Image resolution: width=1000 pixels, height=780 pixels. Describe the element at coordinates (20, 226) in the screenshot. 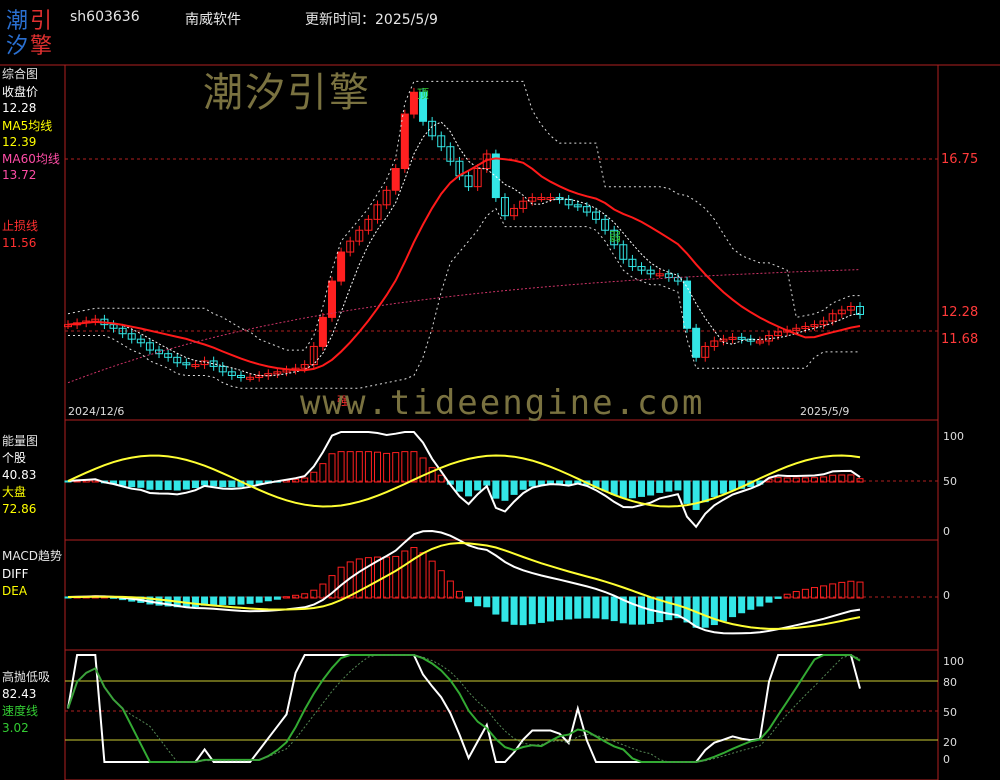

I see `stoploss-label: 止损线` at that location.